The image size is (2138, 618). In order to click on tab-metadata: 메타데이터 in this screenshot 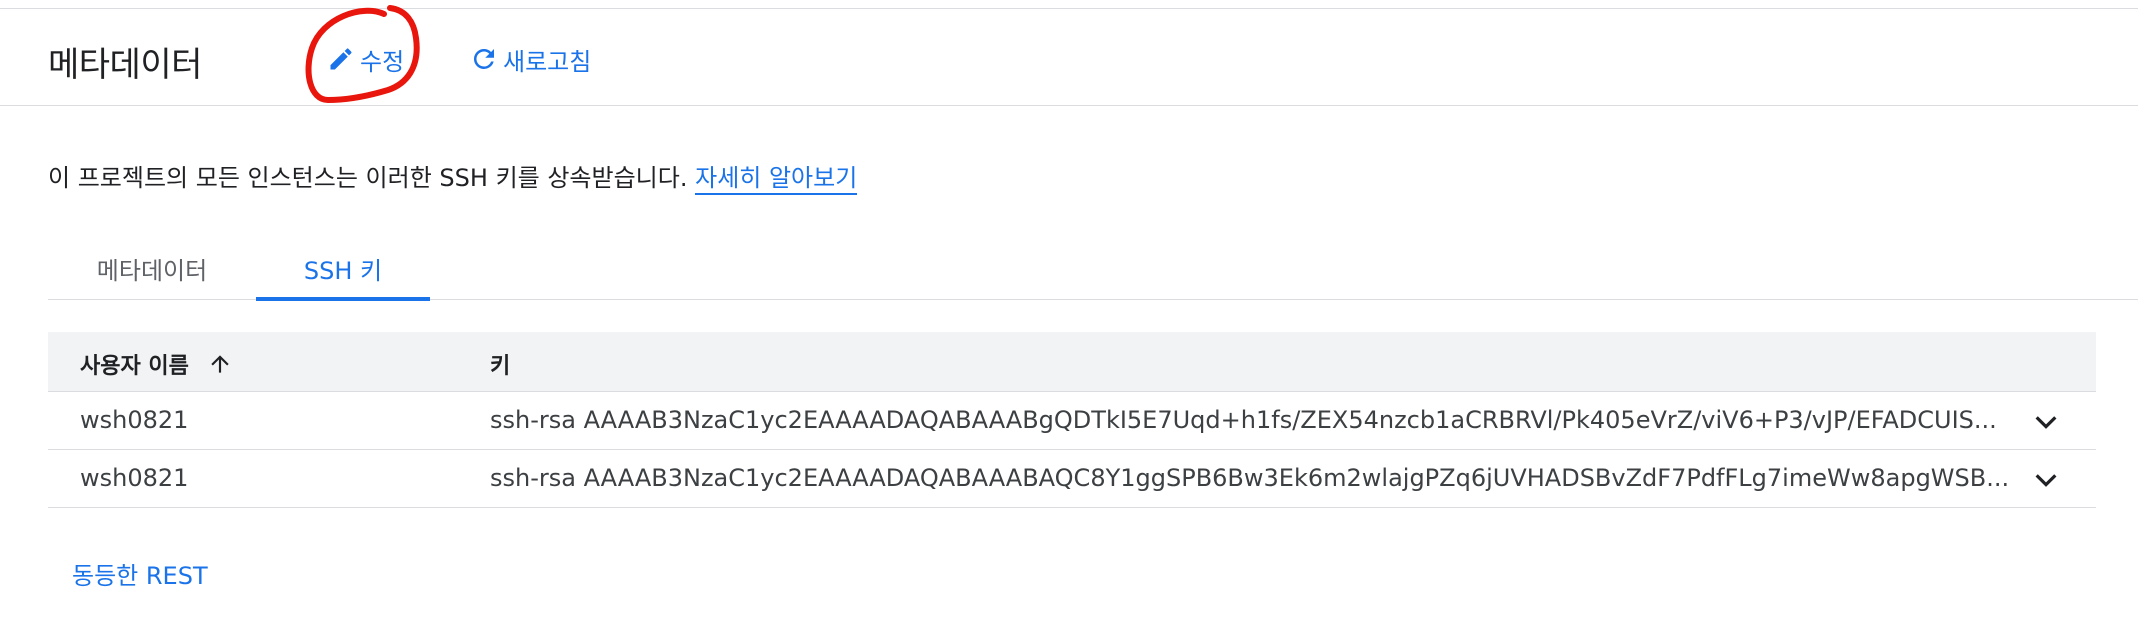, I will do `click(152, 268)`.